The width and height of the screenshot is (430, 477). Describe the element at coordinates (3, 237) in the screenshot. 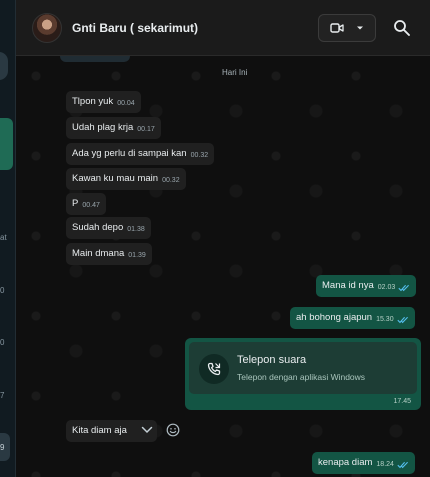

I see `chat-list-meta: at` at that location.